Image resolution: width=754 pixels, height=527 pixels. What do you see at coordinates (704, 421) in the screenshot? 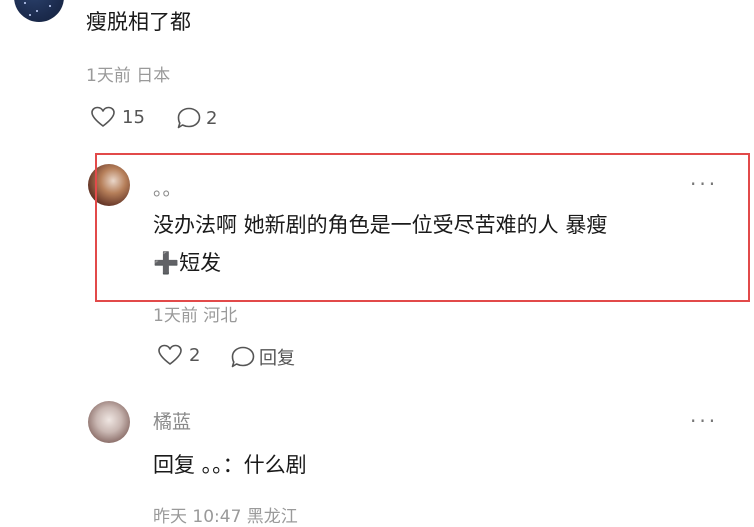
I see `more-options-button: ···` at bounding box center [704, 421].